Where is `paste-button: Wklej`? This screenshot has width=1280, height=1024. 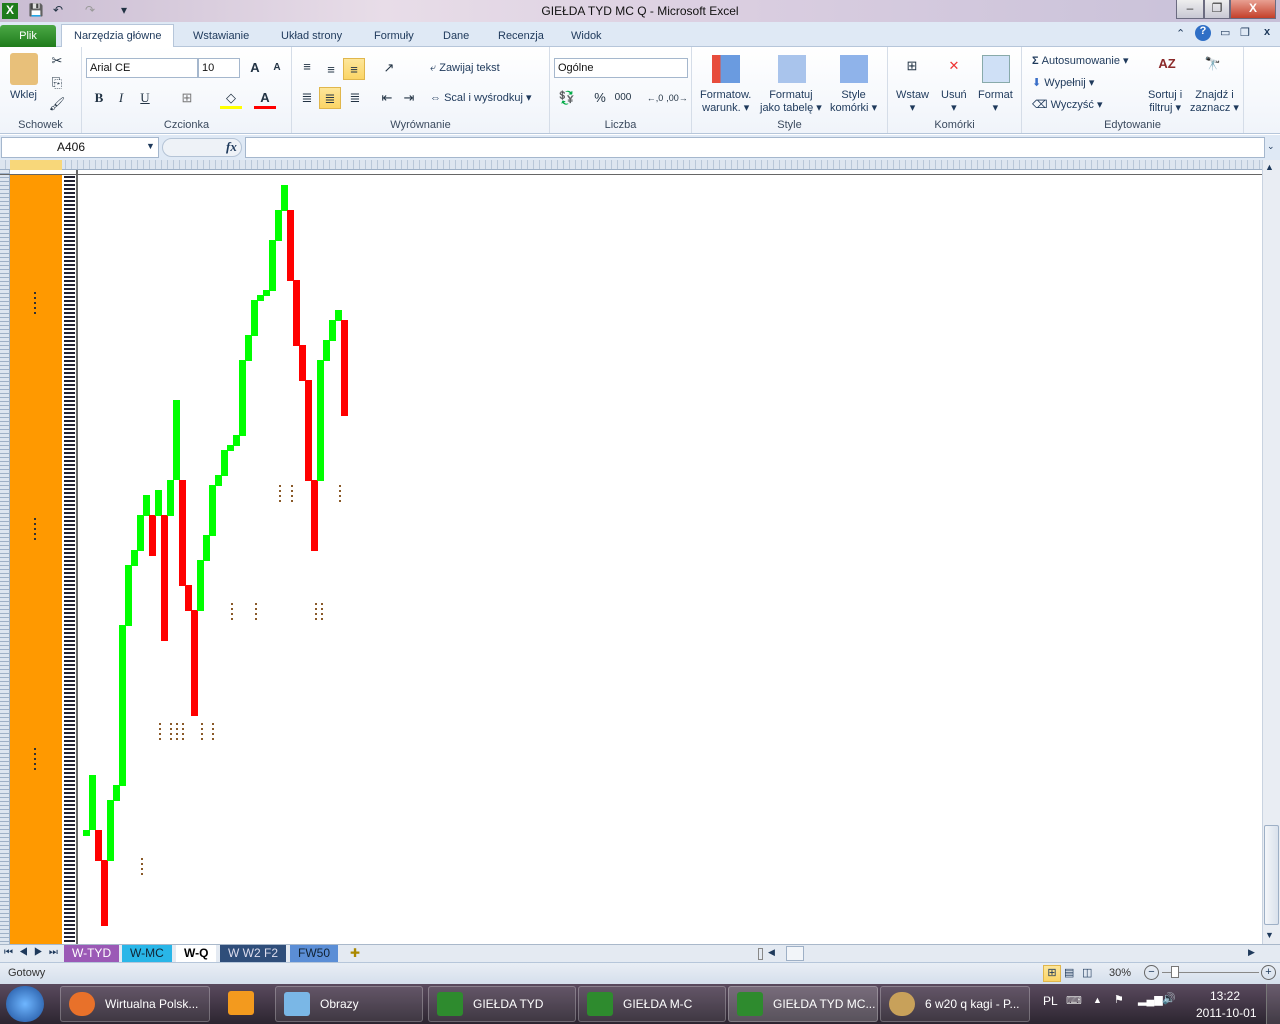
paste-button: Wklej is located at coordinates (23, 95).